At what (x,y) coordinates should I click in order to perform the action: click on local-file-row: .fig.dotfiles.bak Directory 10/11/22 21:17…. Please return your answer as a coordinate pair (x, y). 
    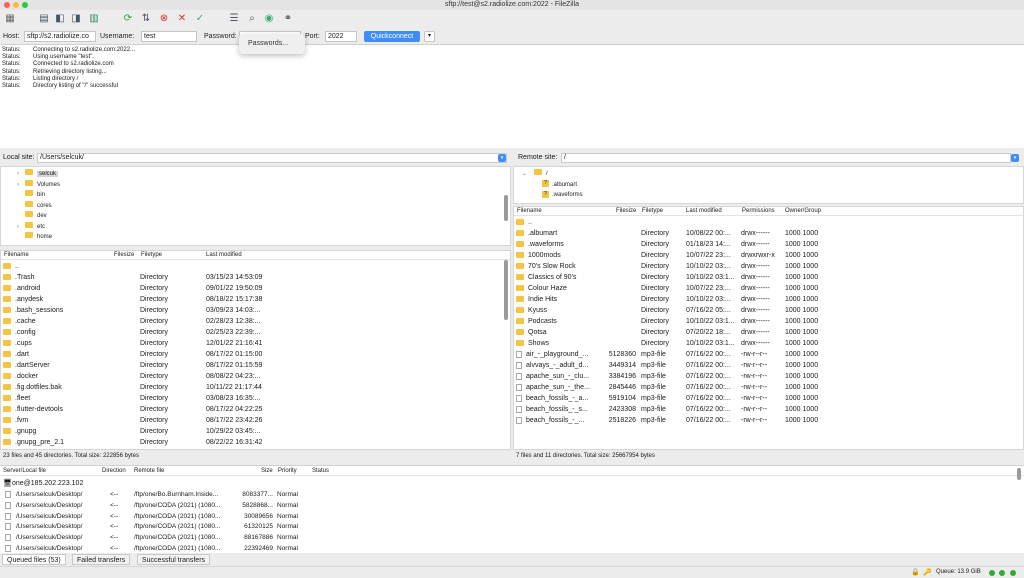
    Looking at the image, I should click on (255, 387).